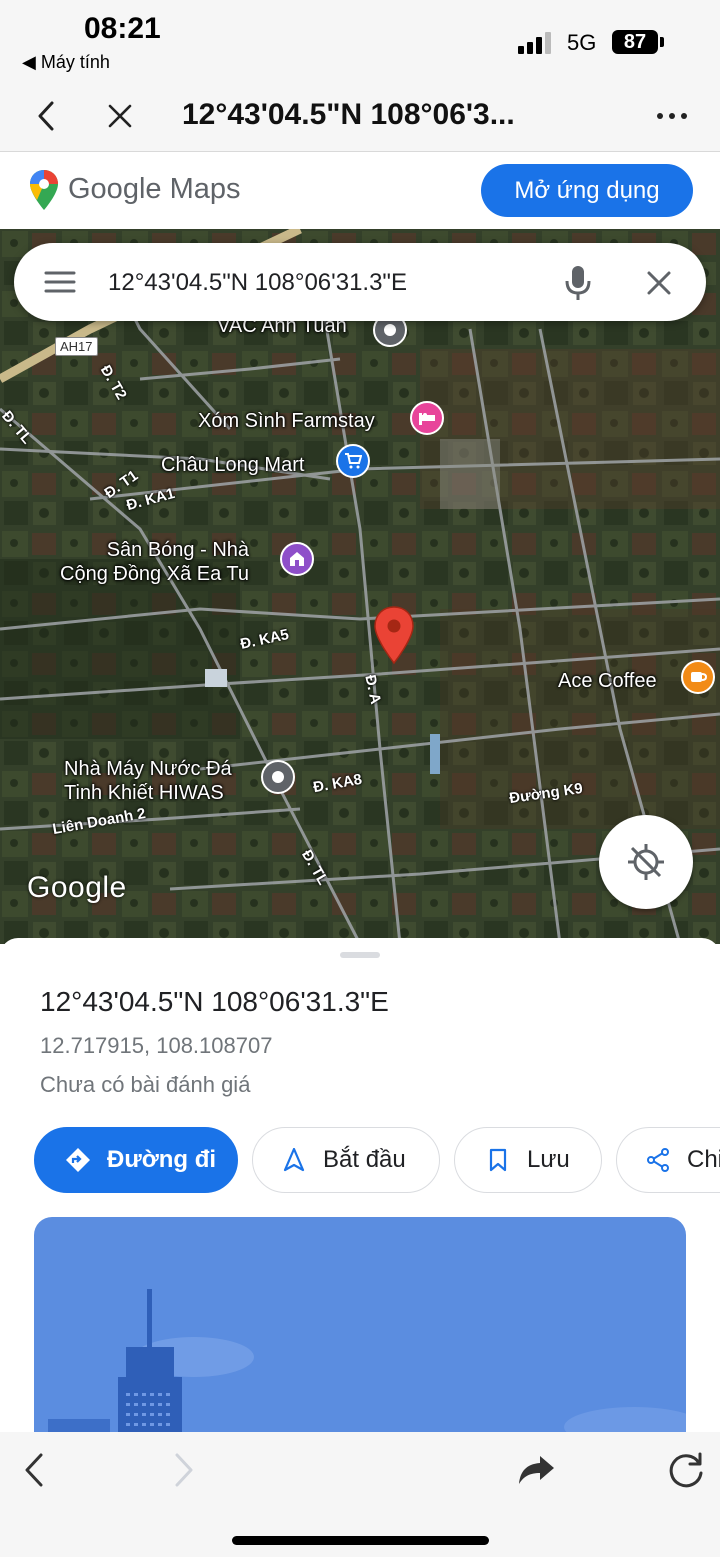 Image resolution: width=720 pixels, height=1557 pixels. Describe the element at coordinates (46, 116) in the screenshot. I see `chevron-left-icon` at that location.